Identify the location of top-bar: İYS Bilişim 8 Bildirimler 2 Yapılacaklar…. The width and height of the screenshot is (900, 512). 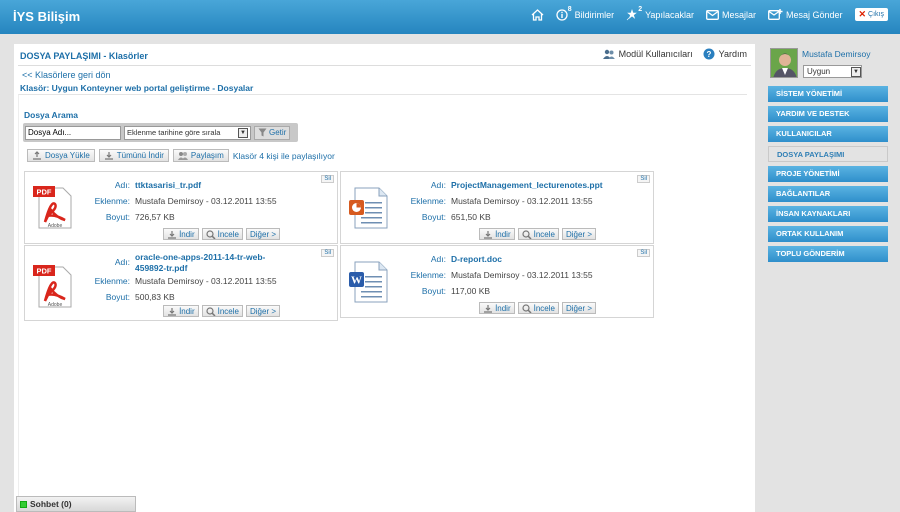
(450, 17).